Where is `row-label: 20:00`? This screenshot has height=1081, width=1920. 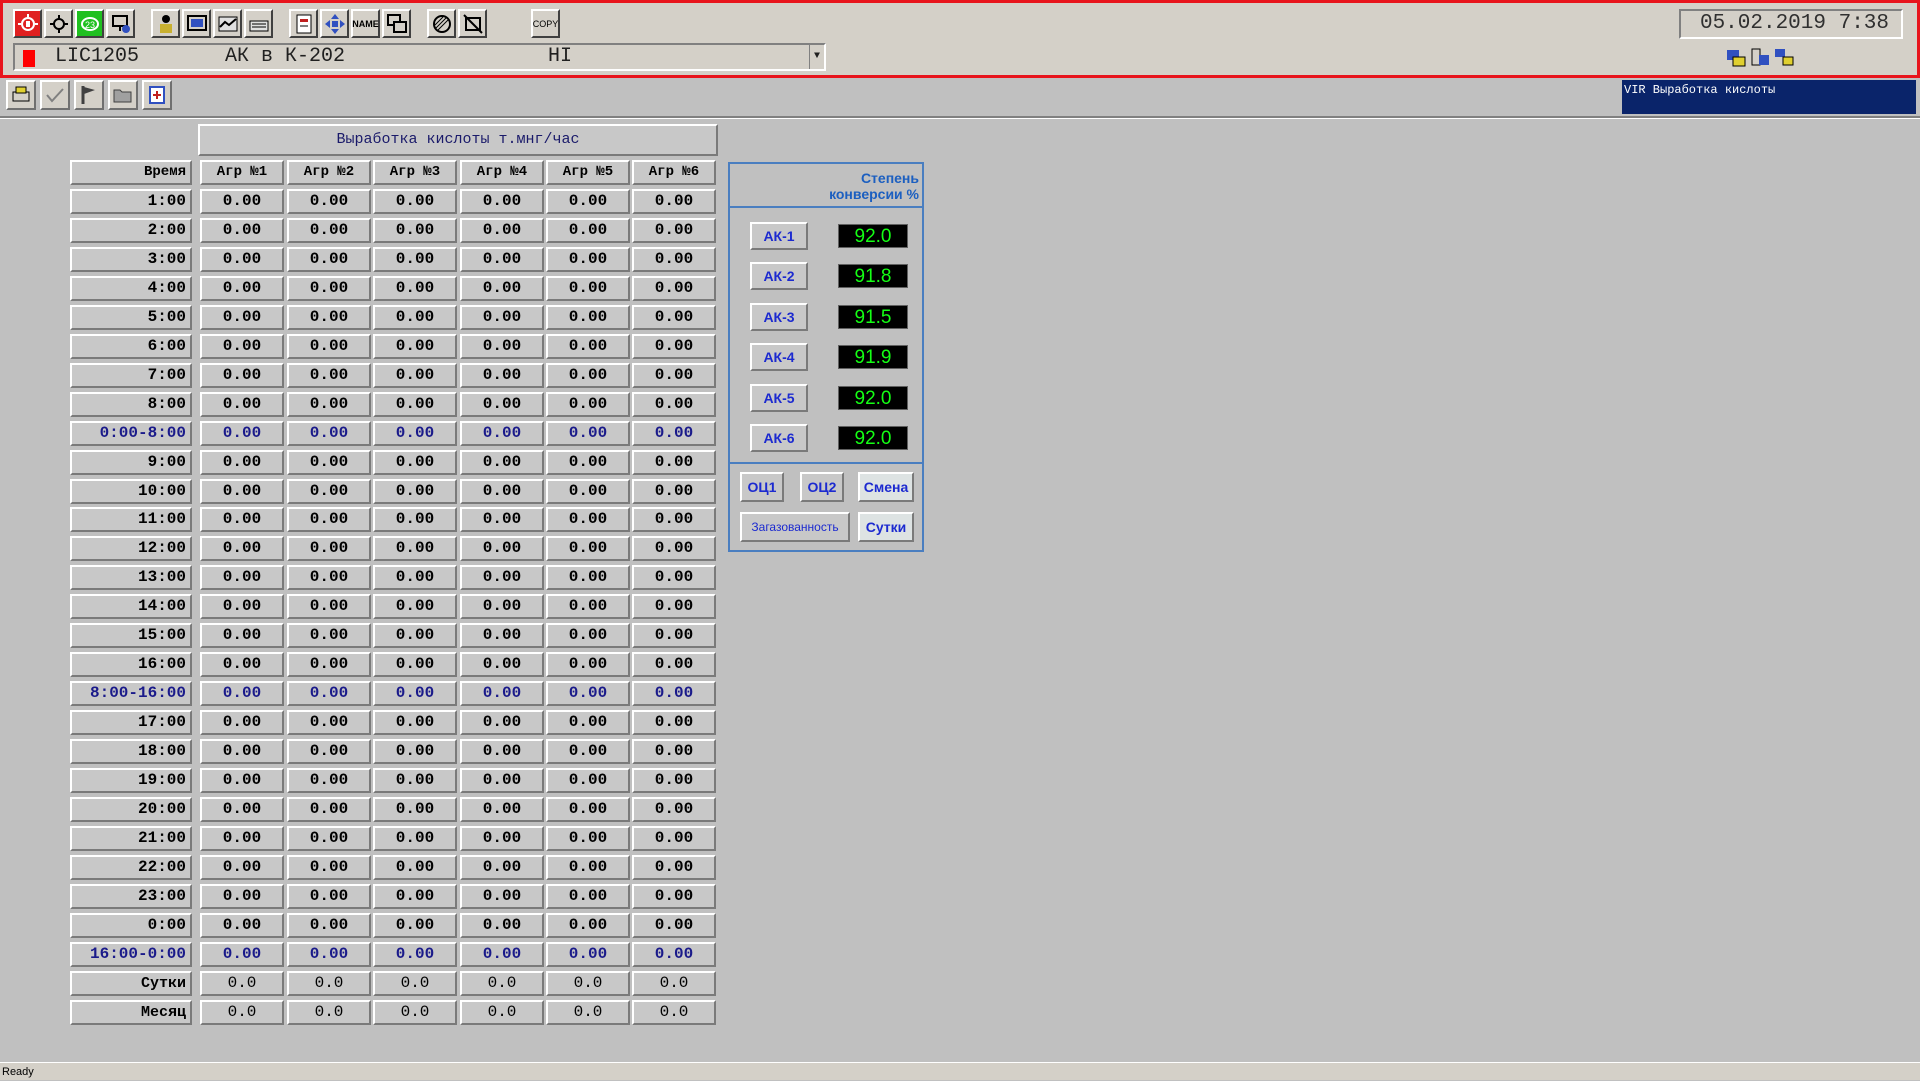 row-label: 20:00 is located at coordinates (131, 809).